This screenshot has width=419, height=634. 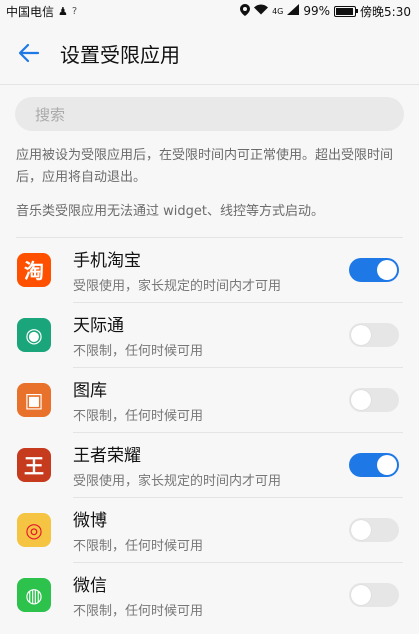 What do you see at coordinates (30, 11) in the screenshot?
I see `carrier-label: 中国电信` at bounding box center [30, 11].